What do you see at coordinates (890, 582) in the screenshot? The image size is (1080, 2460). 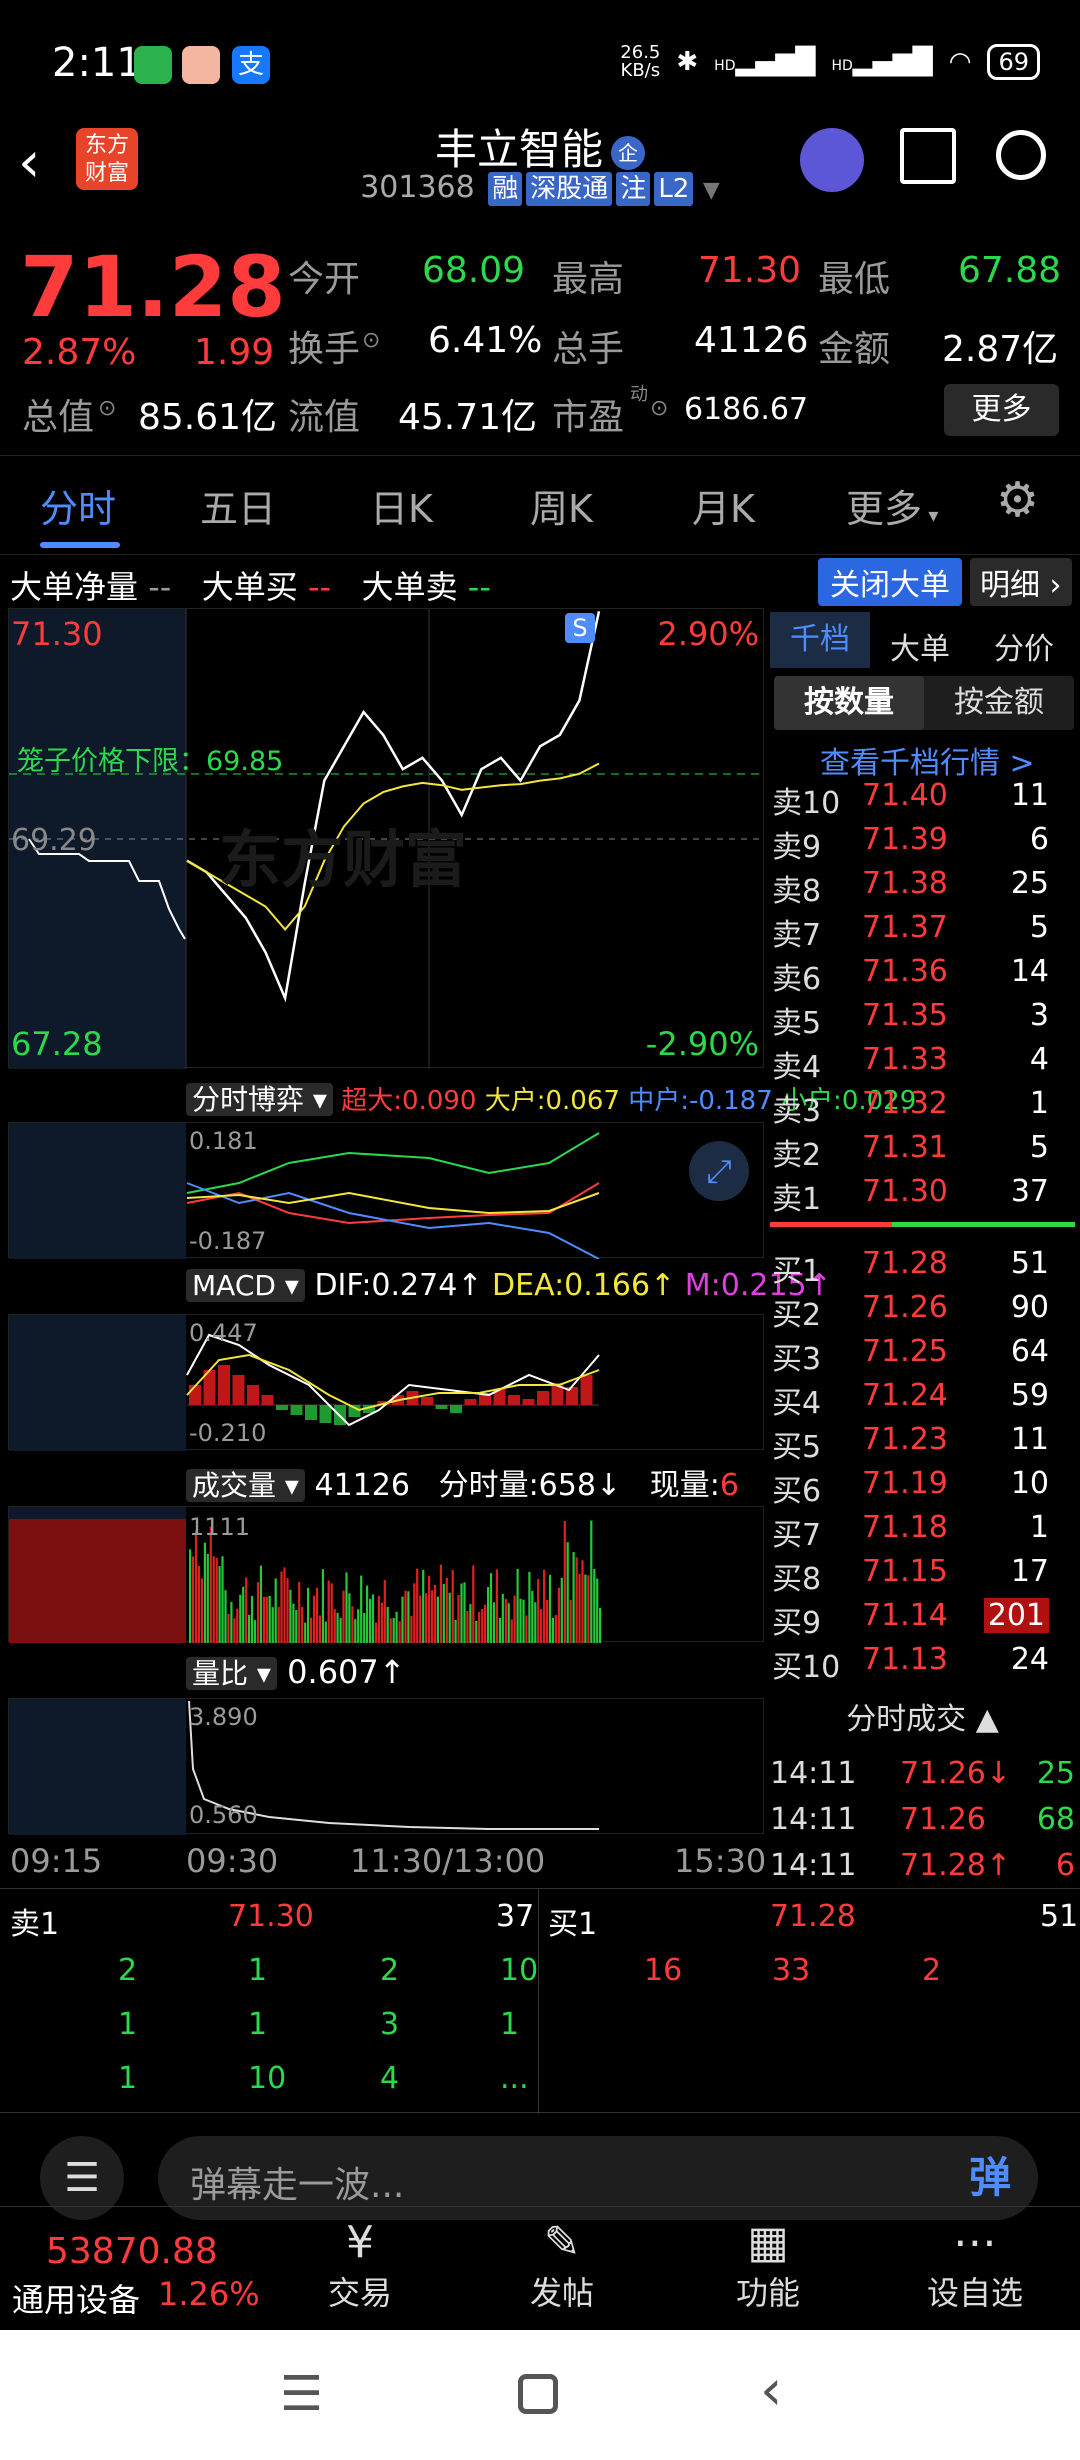 I see `close-big-order-button: 关闭大单` at bounding box center [890, 582].